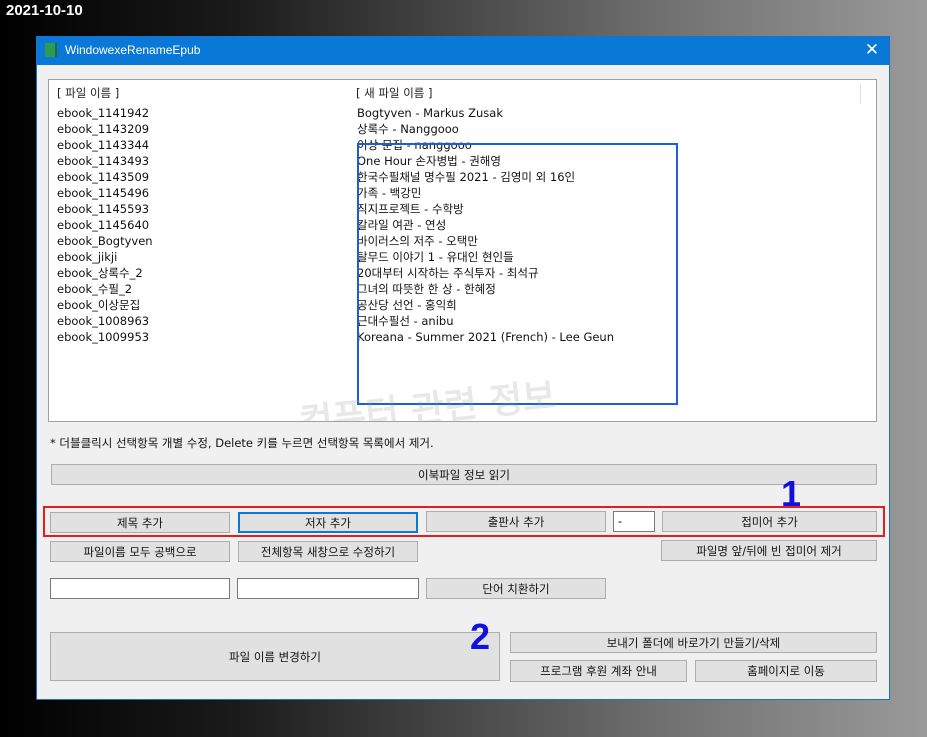 The height and width of the screenshot is (737, 927). What do you see at coordinates (598, 671) in the screenshot?
I see `donation-info-button: 프로그램 후원 계좌 안내` at bounding box center [598, 671].